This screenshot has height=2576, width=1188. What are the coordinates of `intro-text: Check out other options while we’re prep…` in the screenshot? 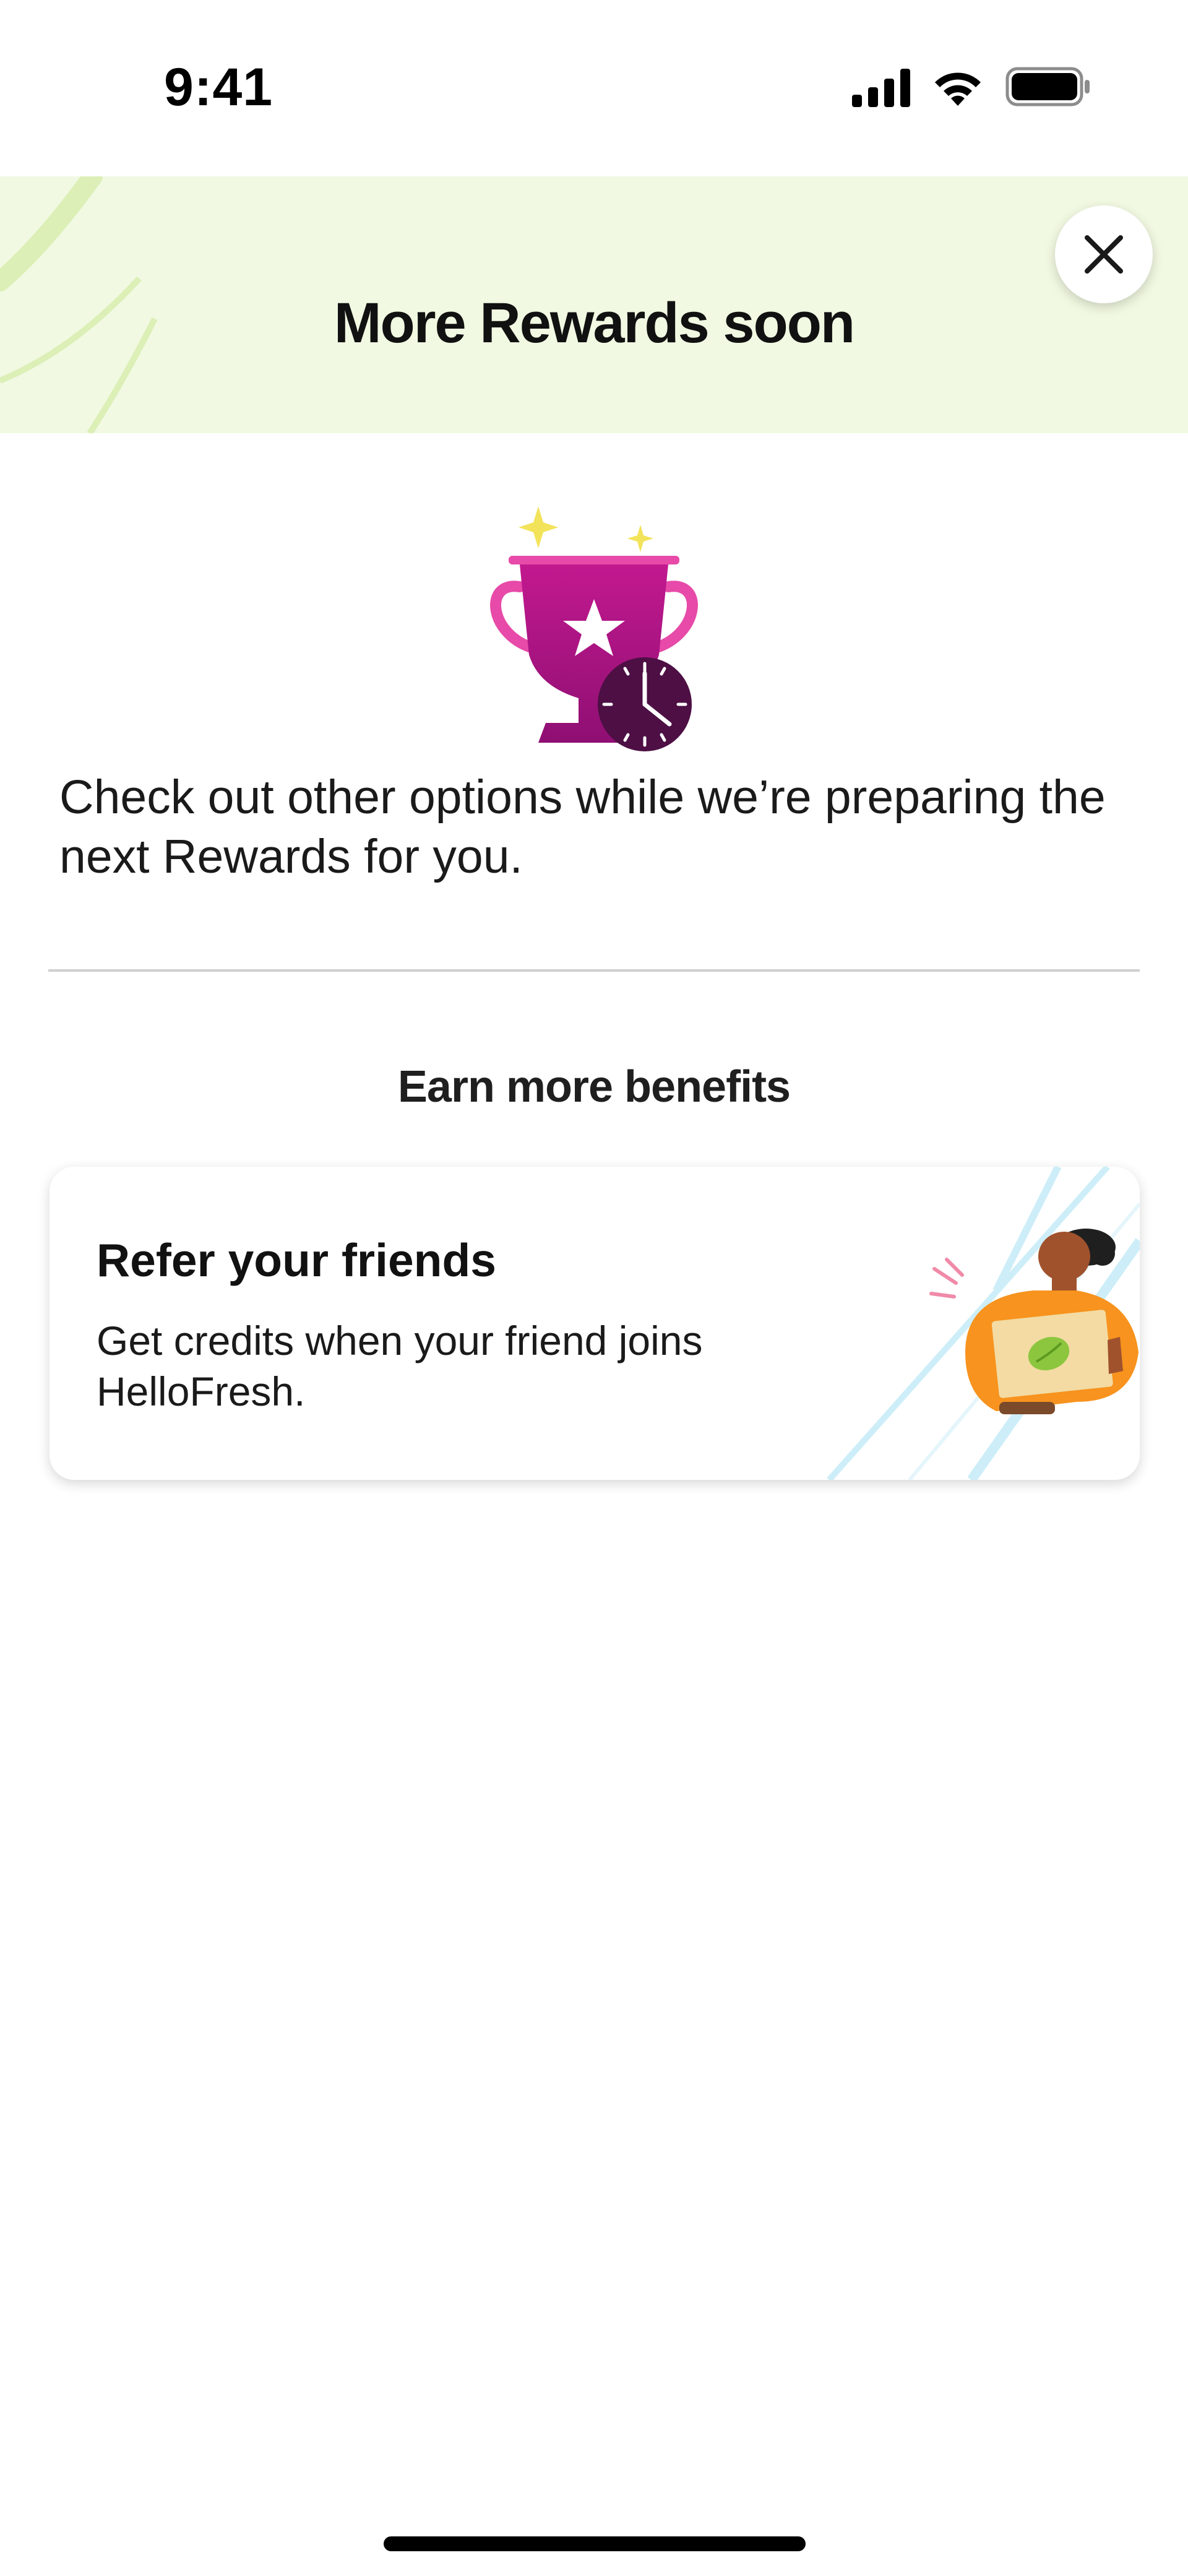 It's located at (582, 827).